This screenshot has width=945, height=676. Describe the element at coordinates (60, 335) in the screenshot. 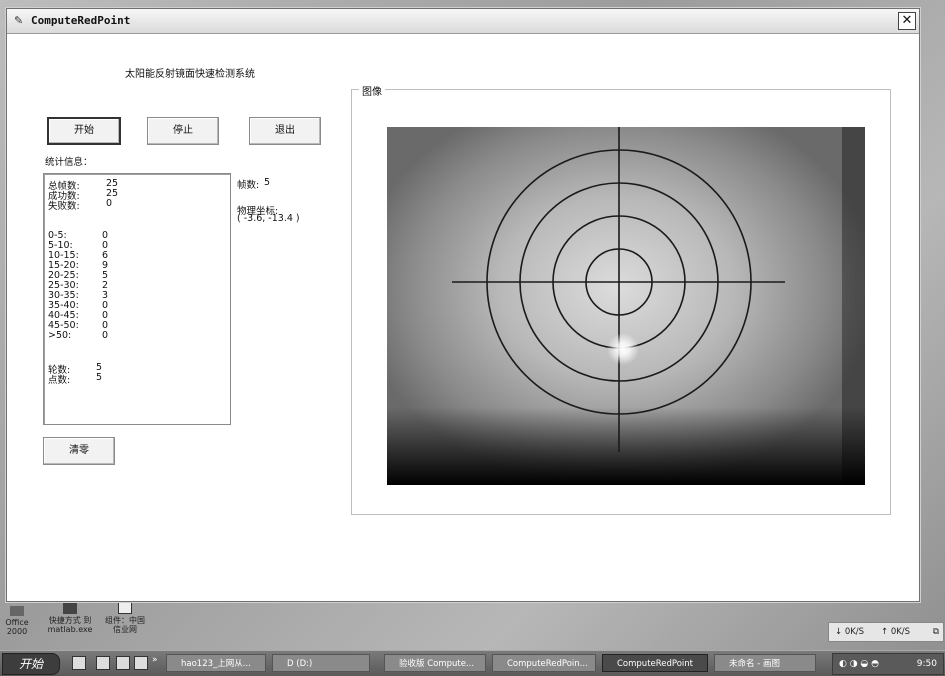

I see `bin-key: >50:` at that location.